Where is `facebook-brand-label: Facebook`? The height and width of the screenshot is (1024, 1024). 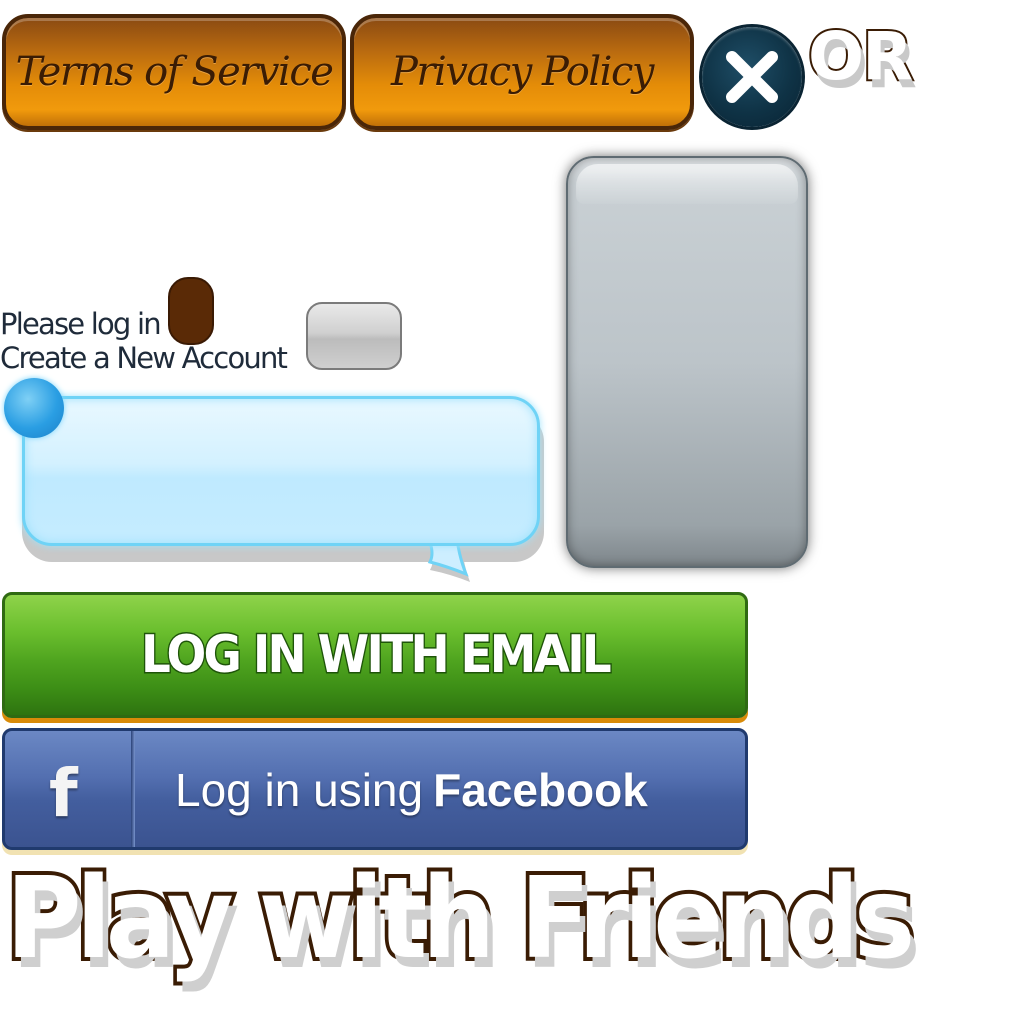
facebook-brand-label: Facebook is located at coordinates (540, 790).